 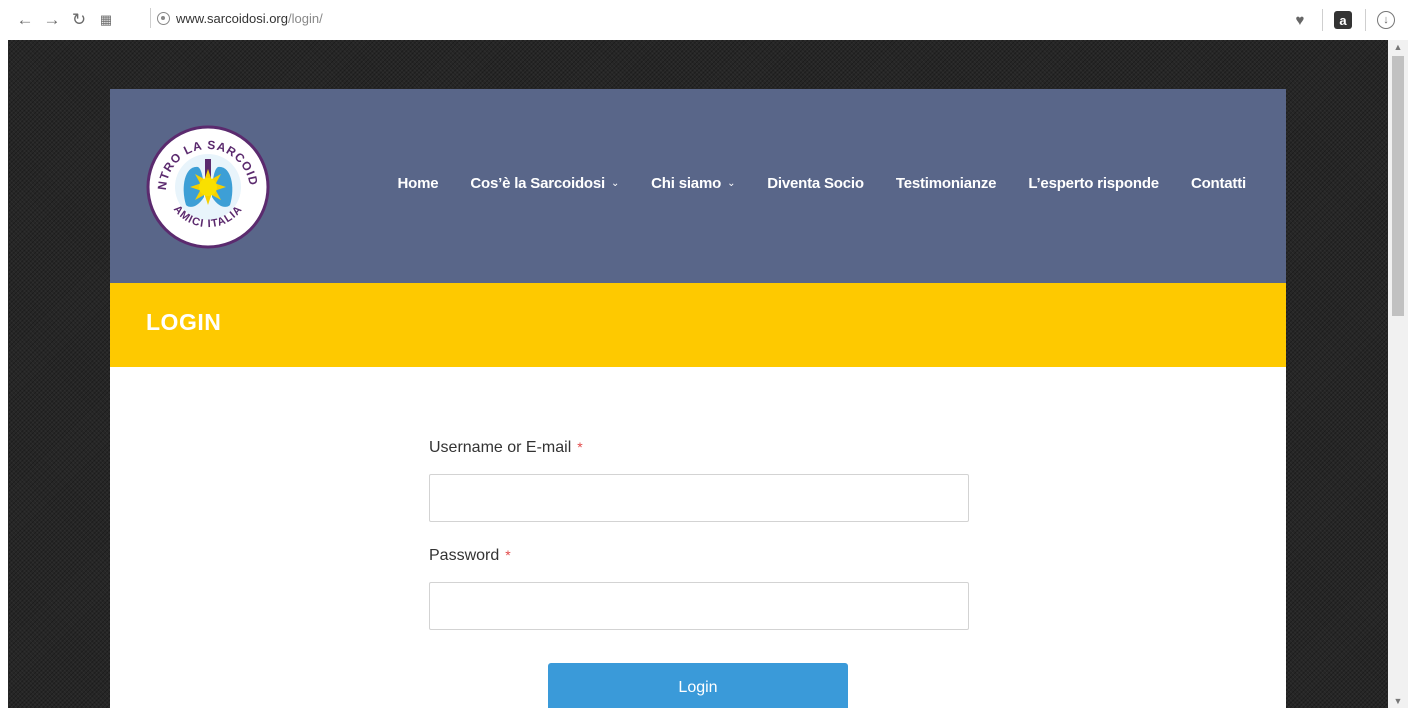 What do you see at coordinates (1300, 20) in the screenshot?
I see `pocket-heart-icon: ♥` at bounding box center [1300, 20].